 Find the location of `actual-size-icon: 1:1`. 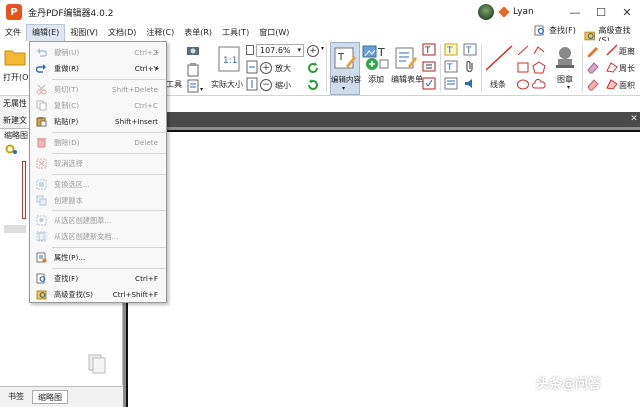

actual-size-icon: 1:1 is located at coordinates (229, 59).